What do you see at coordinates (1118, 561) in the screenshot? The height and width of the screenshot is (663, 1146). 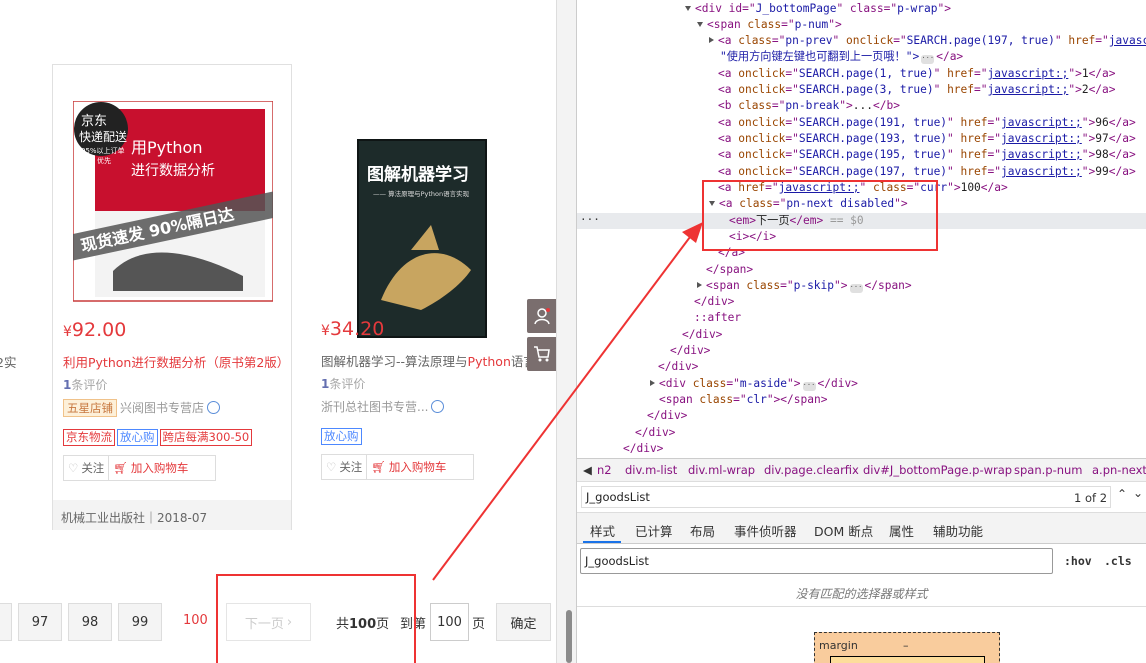 I see `class-toggle: .cls` at bounding box center [1118, 561].